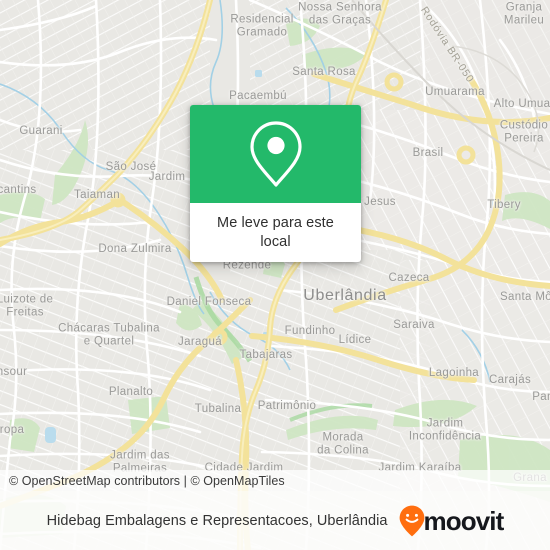 This screenshot has height=550, width=550. Describe the element at coordinates (411, 520) in the screenshot. I see `moovit-pin-smiley-icon` at that location.